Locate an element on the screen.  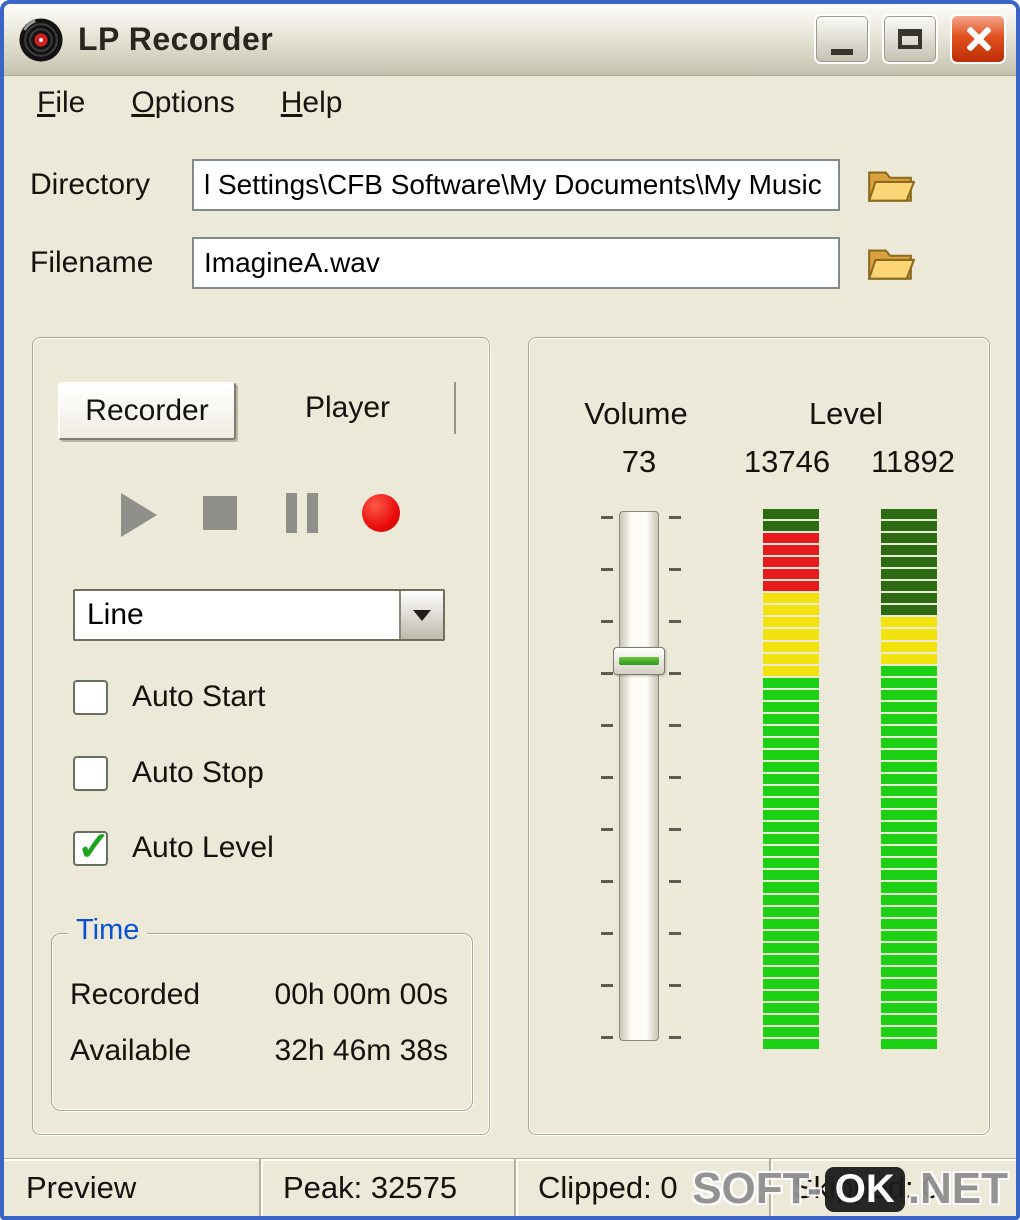
auto-start-row: Auto Start is located at coordinates (169, 697).